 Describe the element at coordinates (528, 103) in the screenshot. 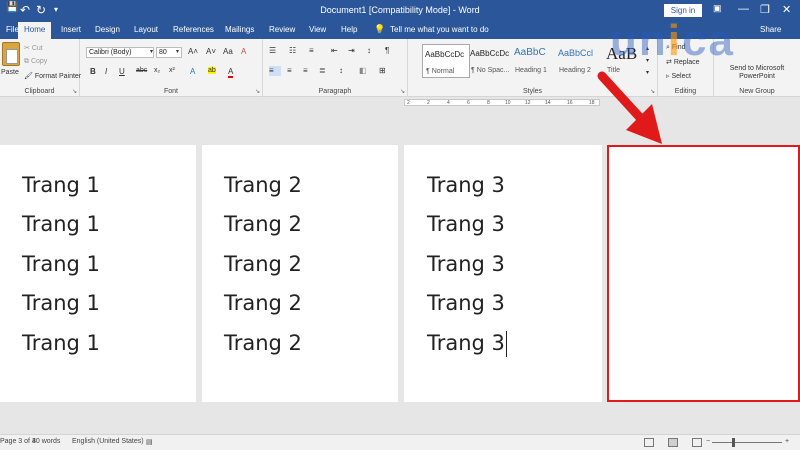

I see `ruler-tick-label: 12` at that location.